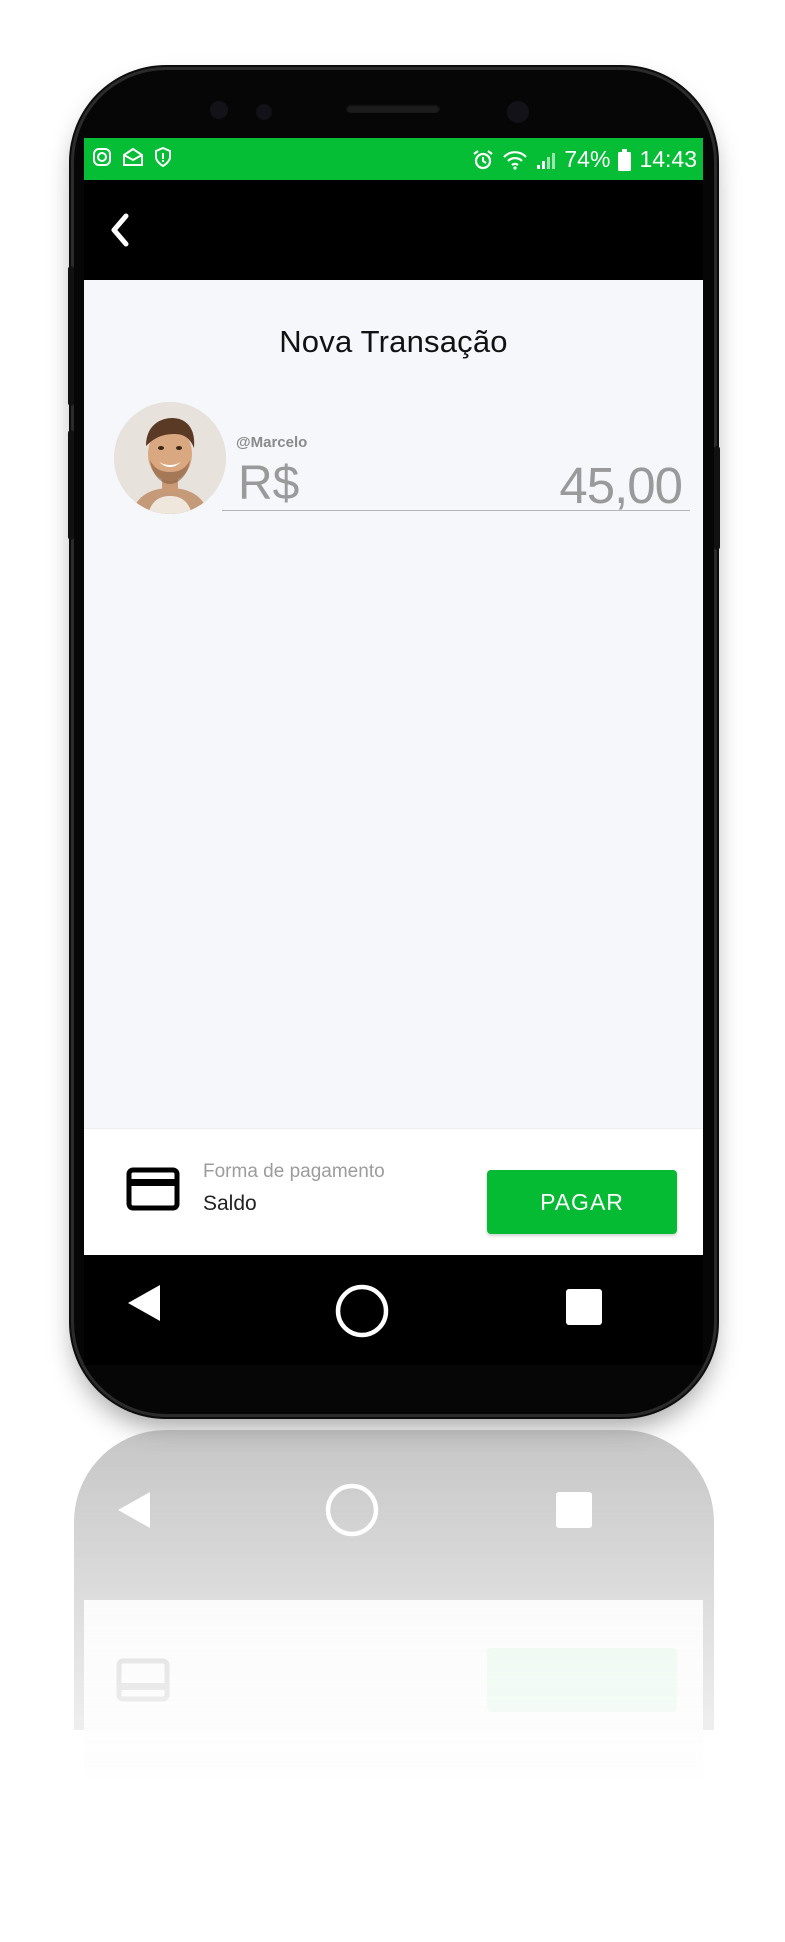  Describe the element at coordinates (393, 1191) in the screenshot. I see `payment-panel: Forma de pagamento Saldo PAGAR` at that location.